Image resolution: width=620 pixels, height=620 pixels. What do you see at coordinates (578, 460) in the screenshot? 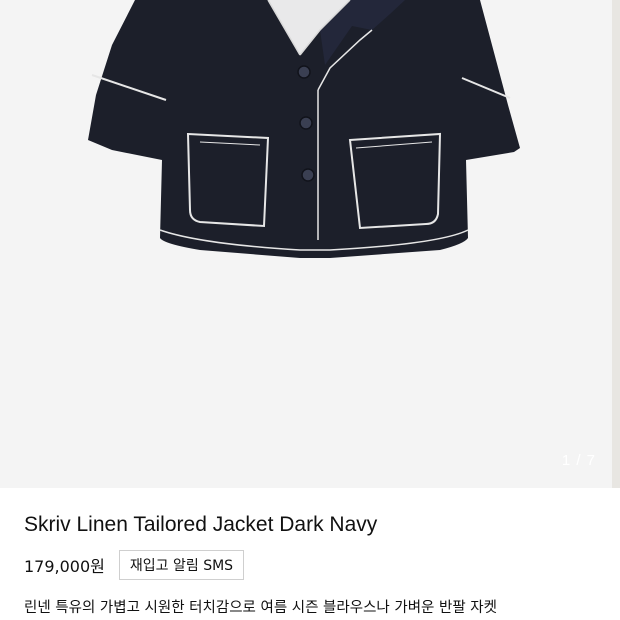
I see `image-counter: 1 / 7` at bounding box center [578, 460].